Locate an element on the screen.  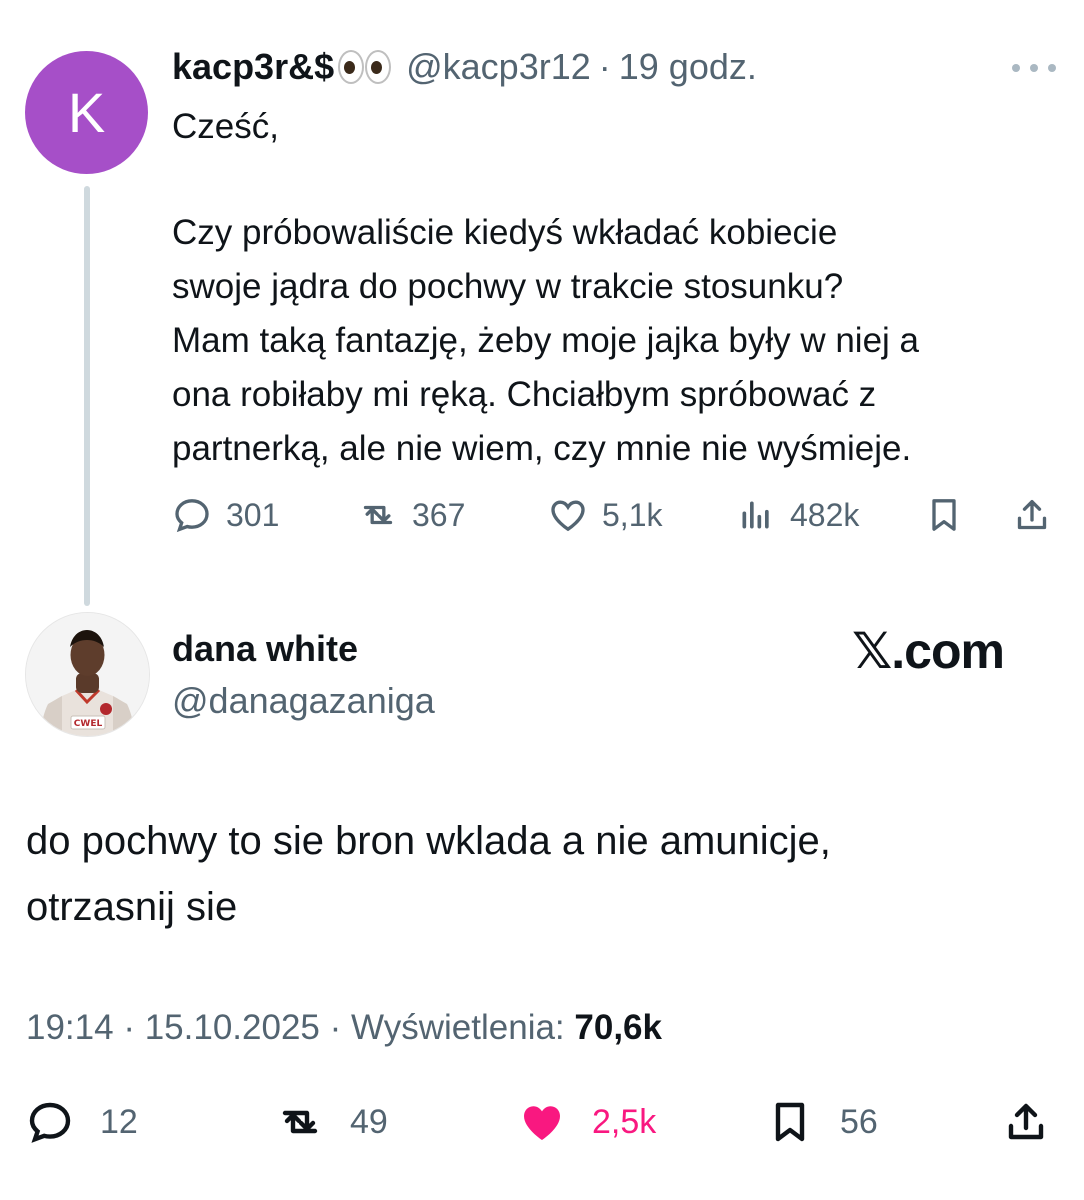
avatar-photo: CWEL is located at coordinates (87, 674).